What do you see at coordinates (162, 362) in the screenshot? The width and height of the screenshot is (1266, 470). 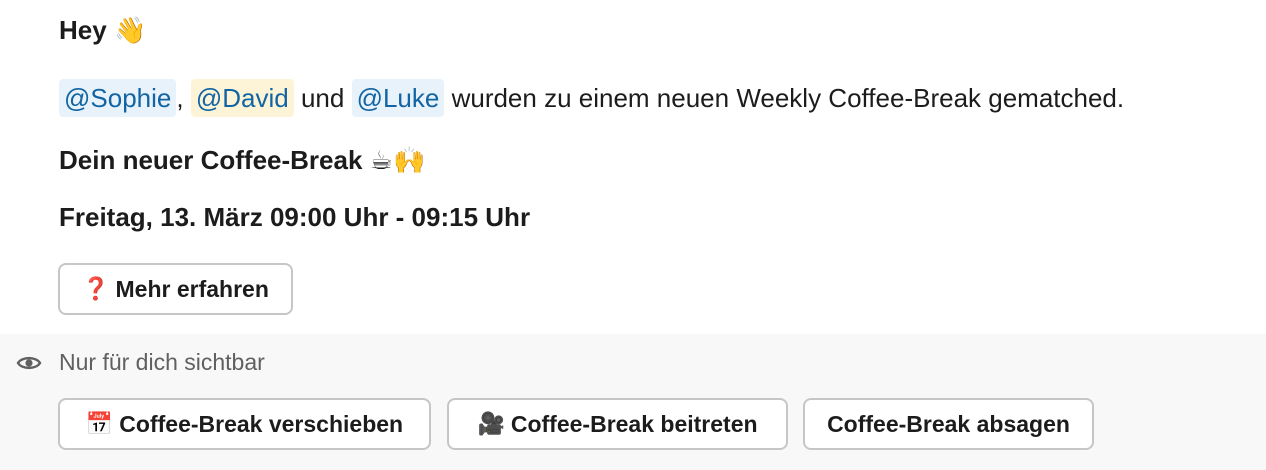 I see `visibility-note: Nur für dich sichtbar` at bounding box center [162, 362].